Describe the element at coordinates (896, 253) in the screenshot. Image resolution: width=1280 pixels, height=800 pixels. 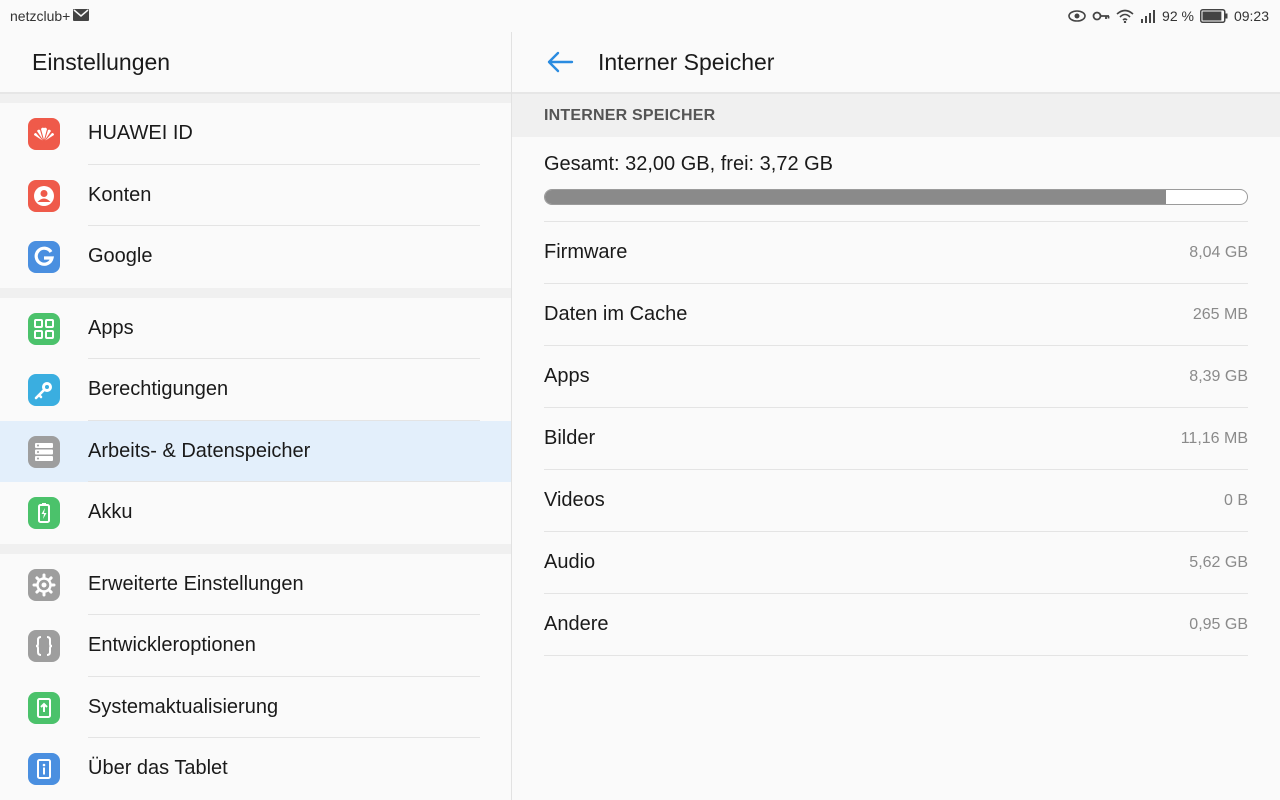
I see `storage-row-firmware: Firmware 8,04 GB` at that location.